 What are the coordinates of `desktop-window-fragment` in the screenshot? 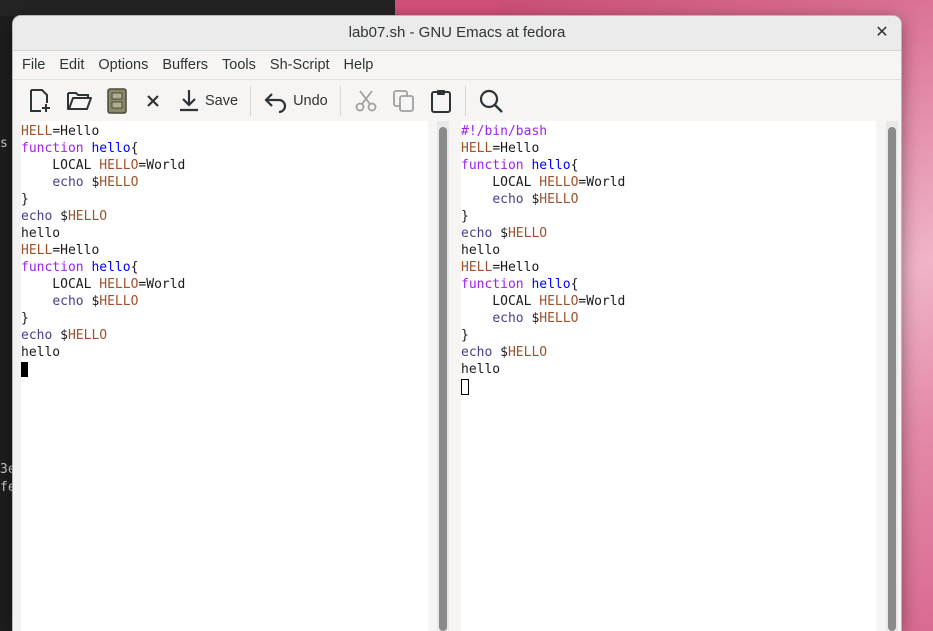 It's located at (447, 8).